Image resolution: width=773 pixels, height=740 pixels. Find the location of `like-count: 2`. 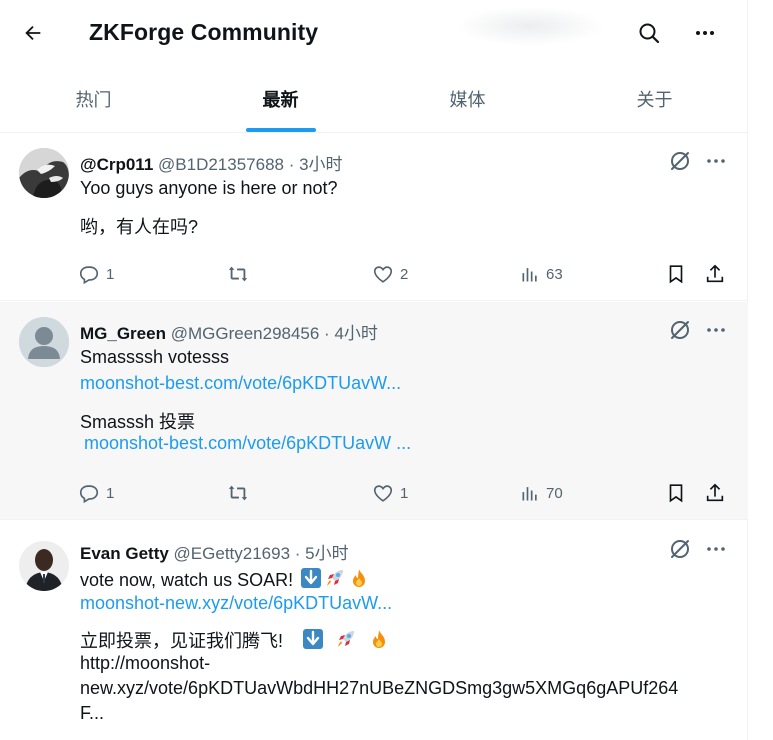

like-count: 2 is located at coordinates (404, 274).